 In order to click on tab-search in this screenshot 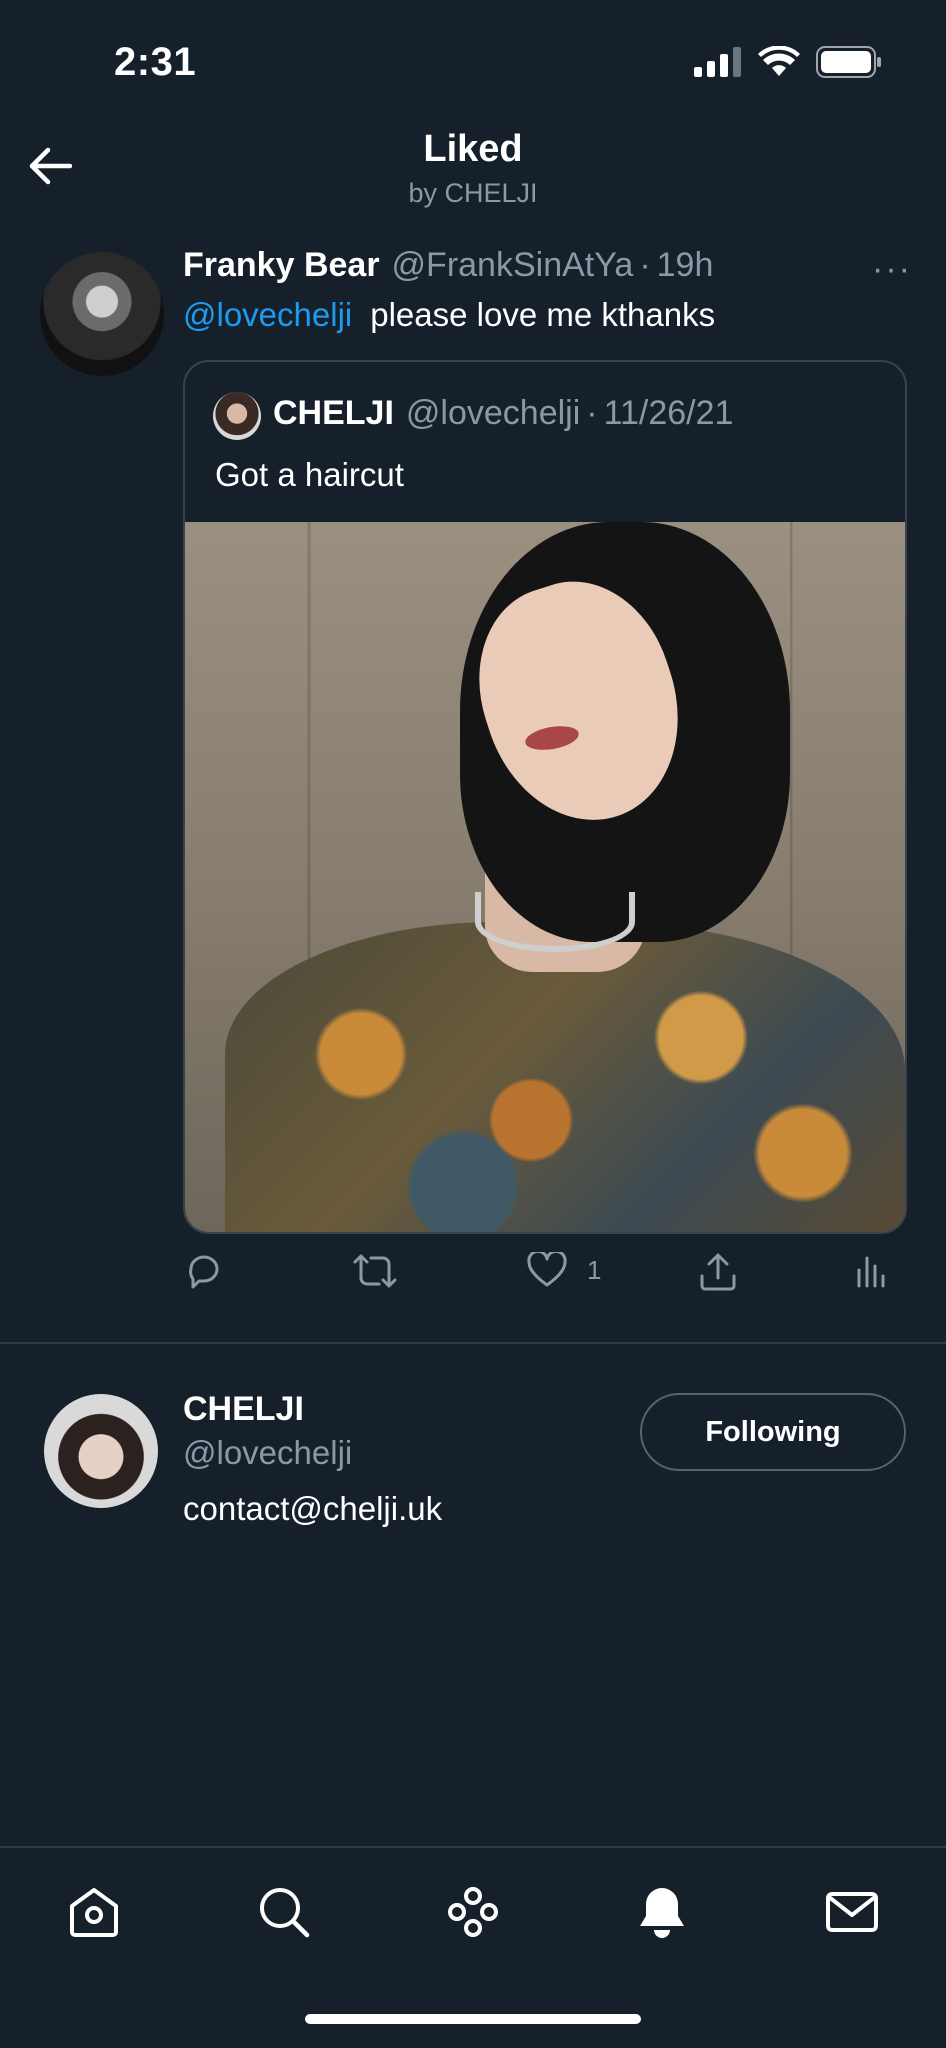, I will do `click(284, 1912)`.